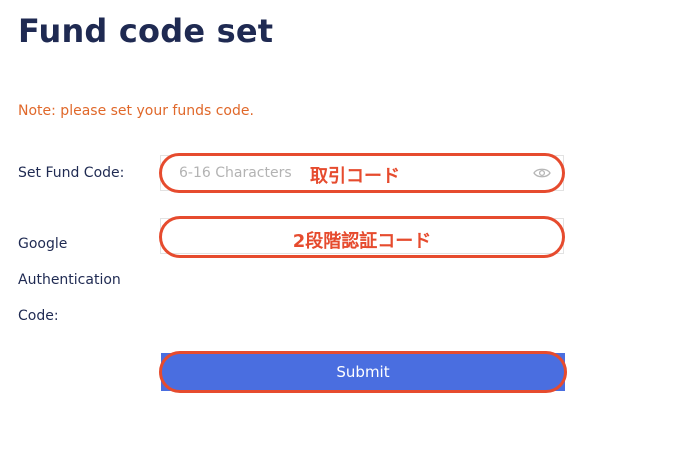 The height and width of the screenshot is (473, 700). Describe the element at coordinates (363, 372) in the screenshot. I see `submit-button: Submit` at that location.